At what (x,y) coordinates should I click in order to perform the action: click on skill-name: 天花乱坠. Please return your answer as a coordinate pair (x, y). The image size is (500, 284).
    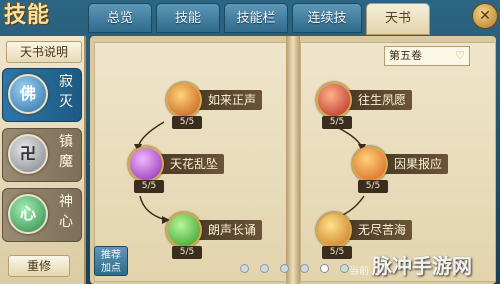
    Looking at the image, I should click on (191, 164).